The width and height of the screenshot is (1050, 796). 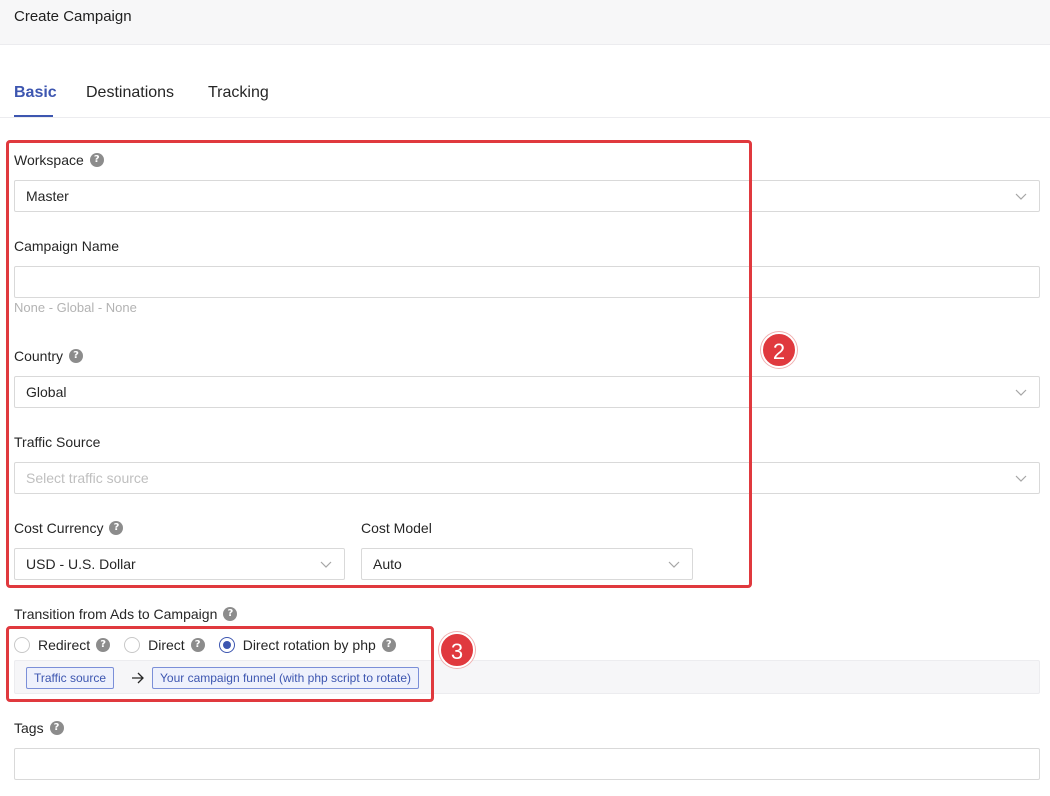 I want to click on page-title: Create Campaign, so click(x=73, y=16).